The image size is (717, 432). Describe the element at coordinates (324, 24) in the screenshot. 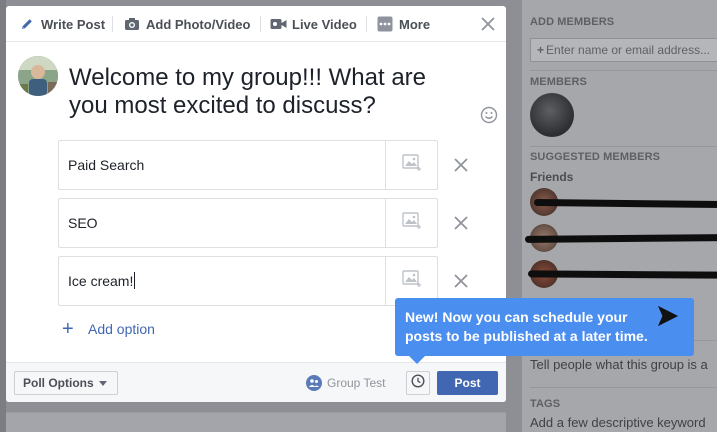

I see `tab-label: Live Video` at that location.